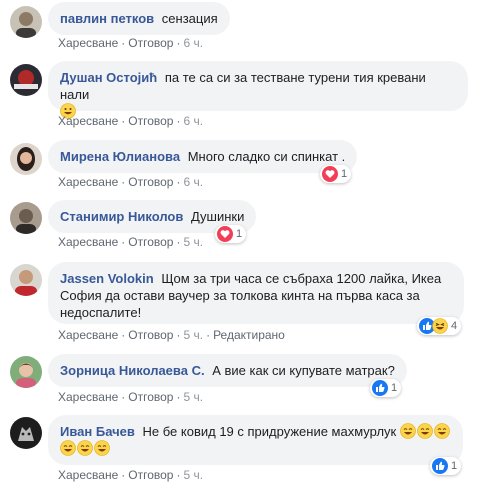 This screenshot has width=496, height=491. I want to click on edited-label: Редактирано, so click(249, 335).